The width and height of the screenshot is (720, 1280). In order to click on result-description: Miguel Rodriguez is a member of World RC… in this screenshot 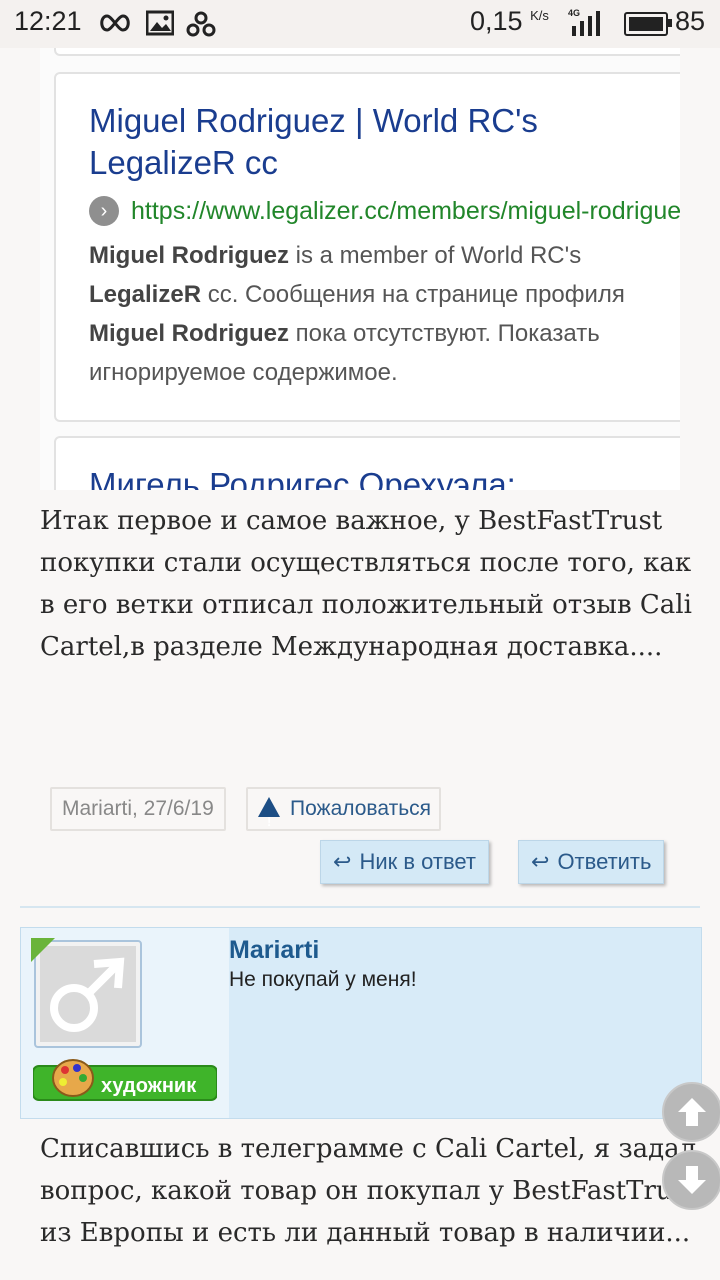, I will do `click(357, 314)`.